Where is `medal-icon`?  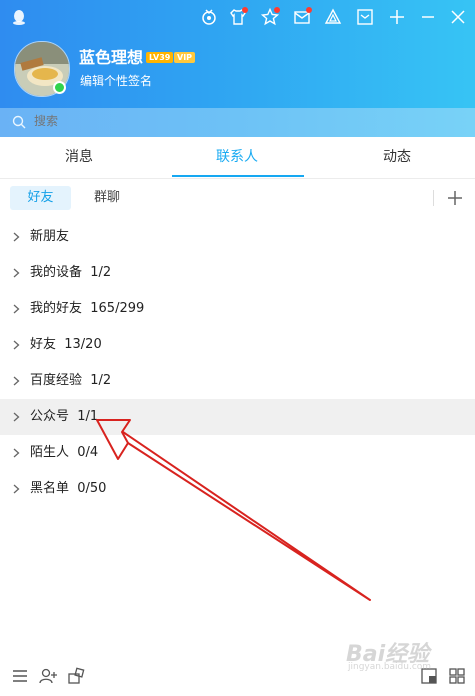
medal-icon is located at coordinates (209, 17).